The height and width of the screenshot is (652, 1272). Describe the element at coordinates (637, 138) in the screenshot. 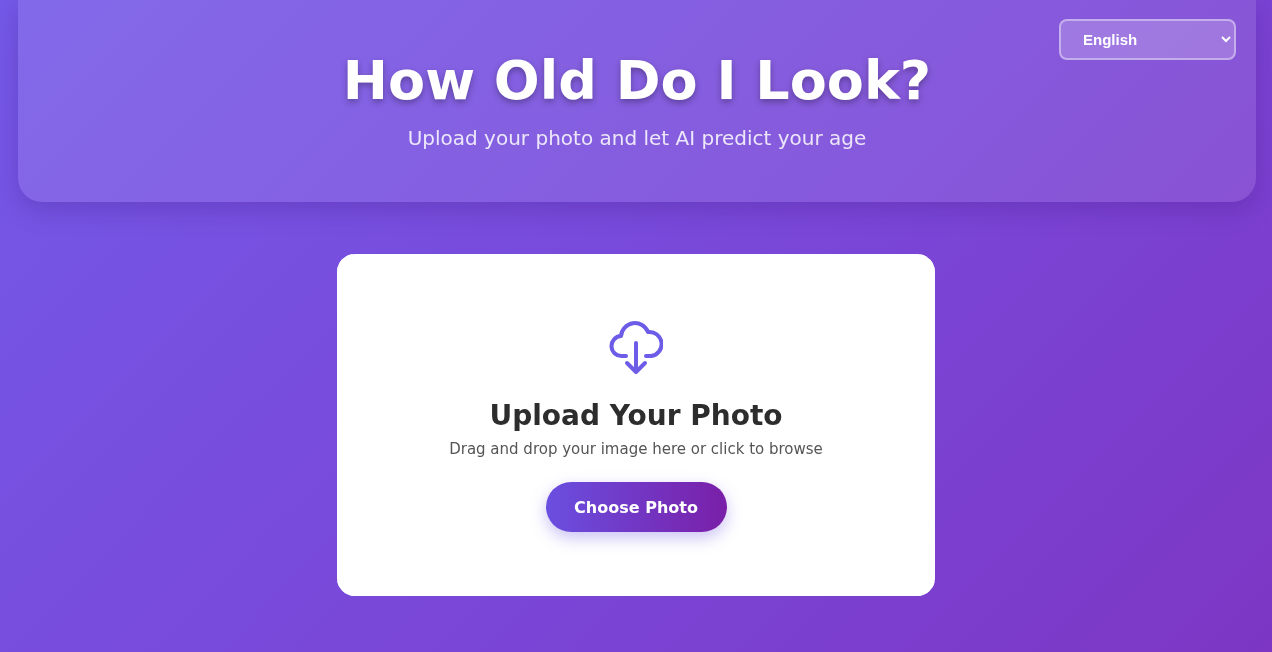

I see `page-subtitle: Upload your photo and let AI predict your age` at that location.